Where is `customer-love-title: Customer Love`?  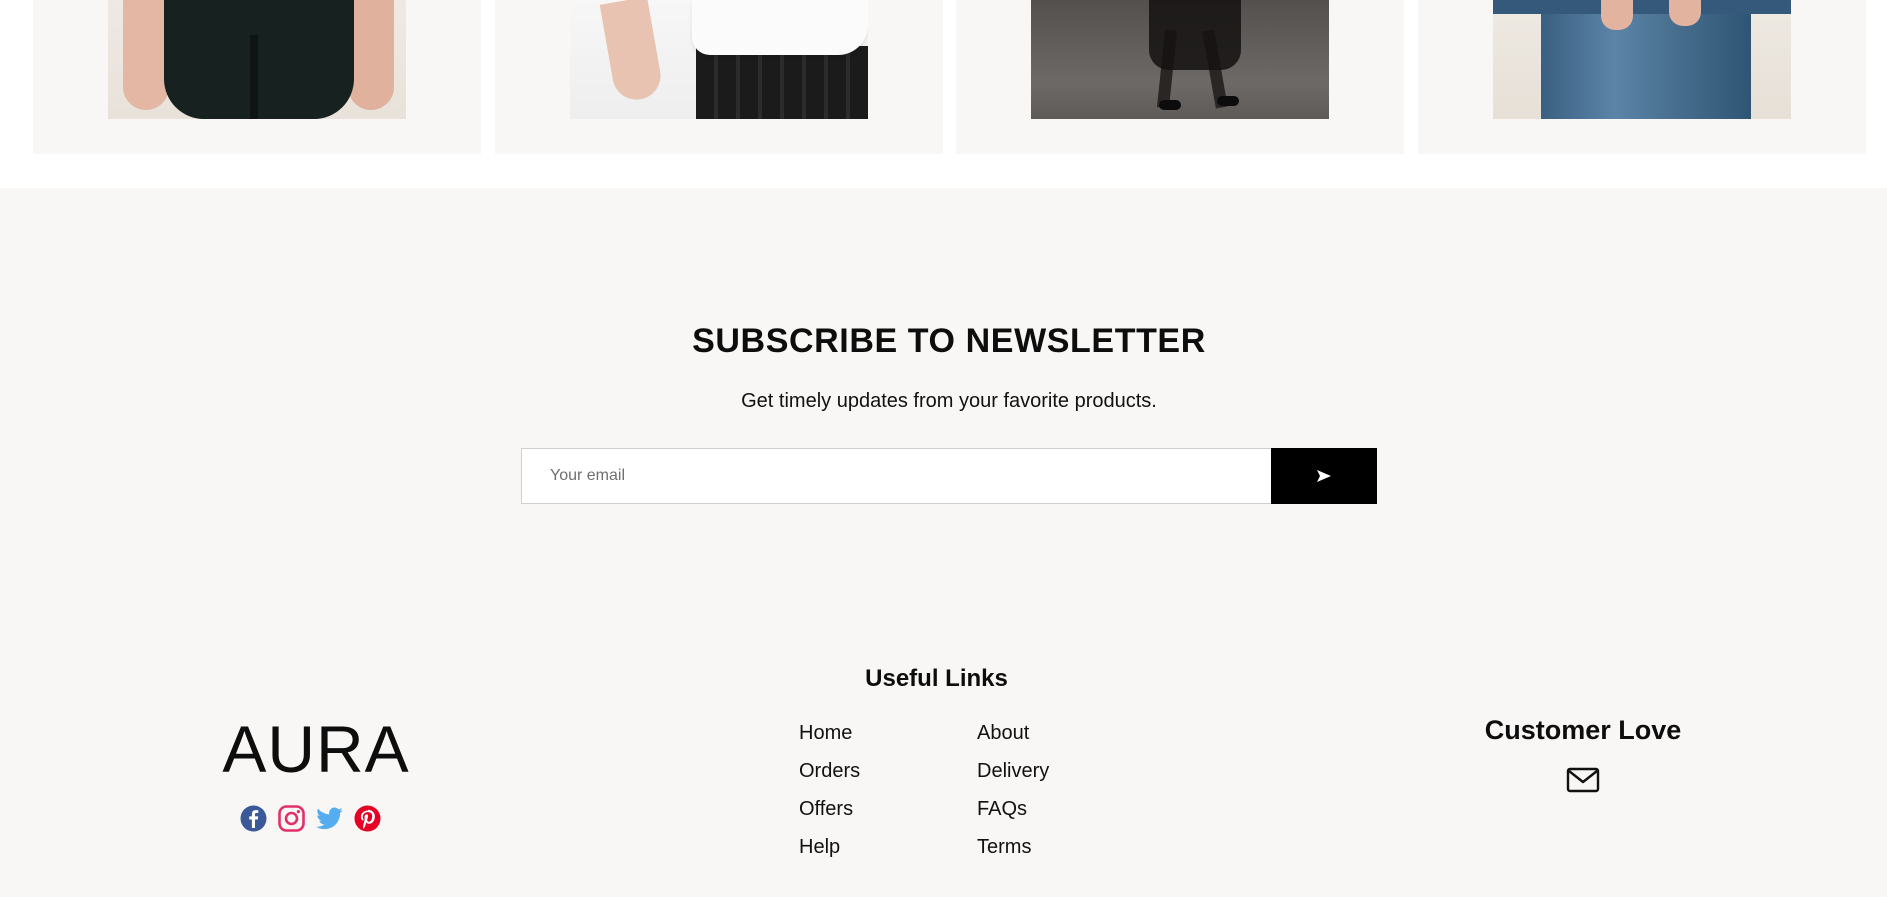 customer-love-title: Customer Love is located at coordinates (1583, 730).